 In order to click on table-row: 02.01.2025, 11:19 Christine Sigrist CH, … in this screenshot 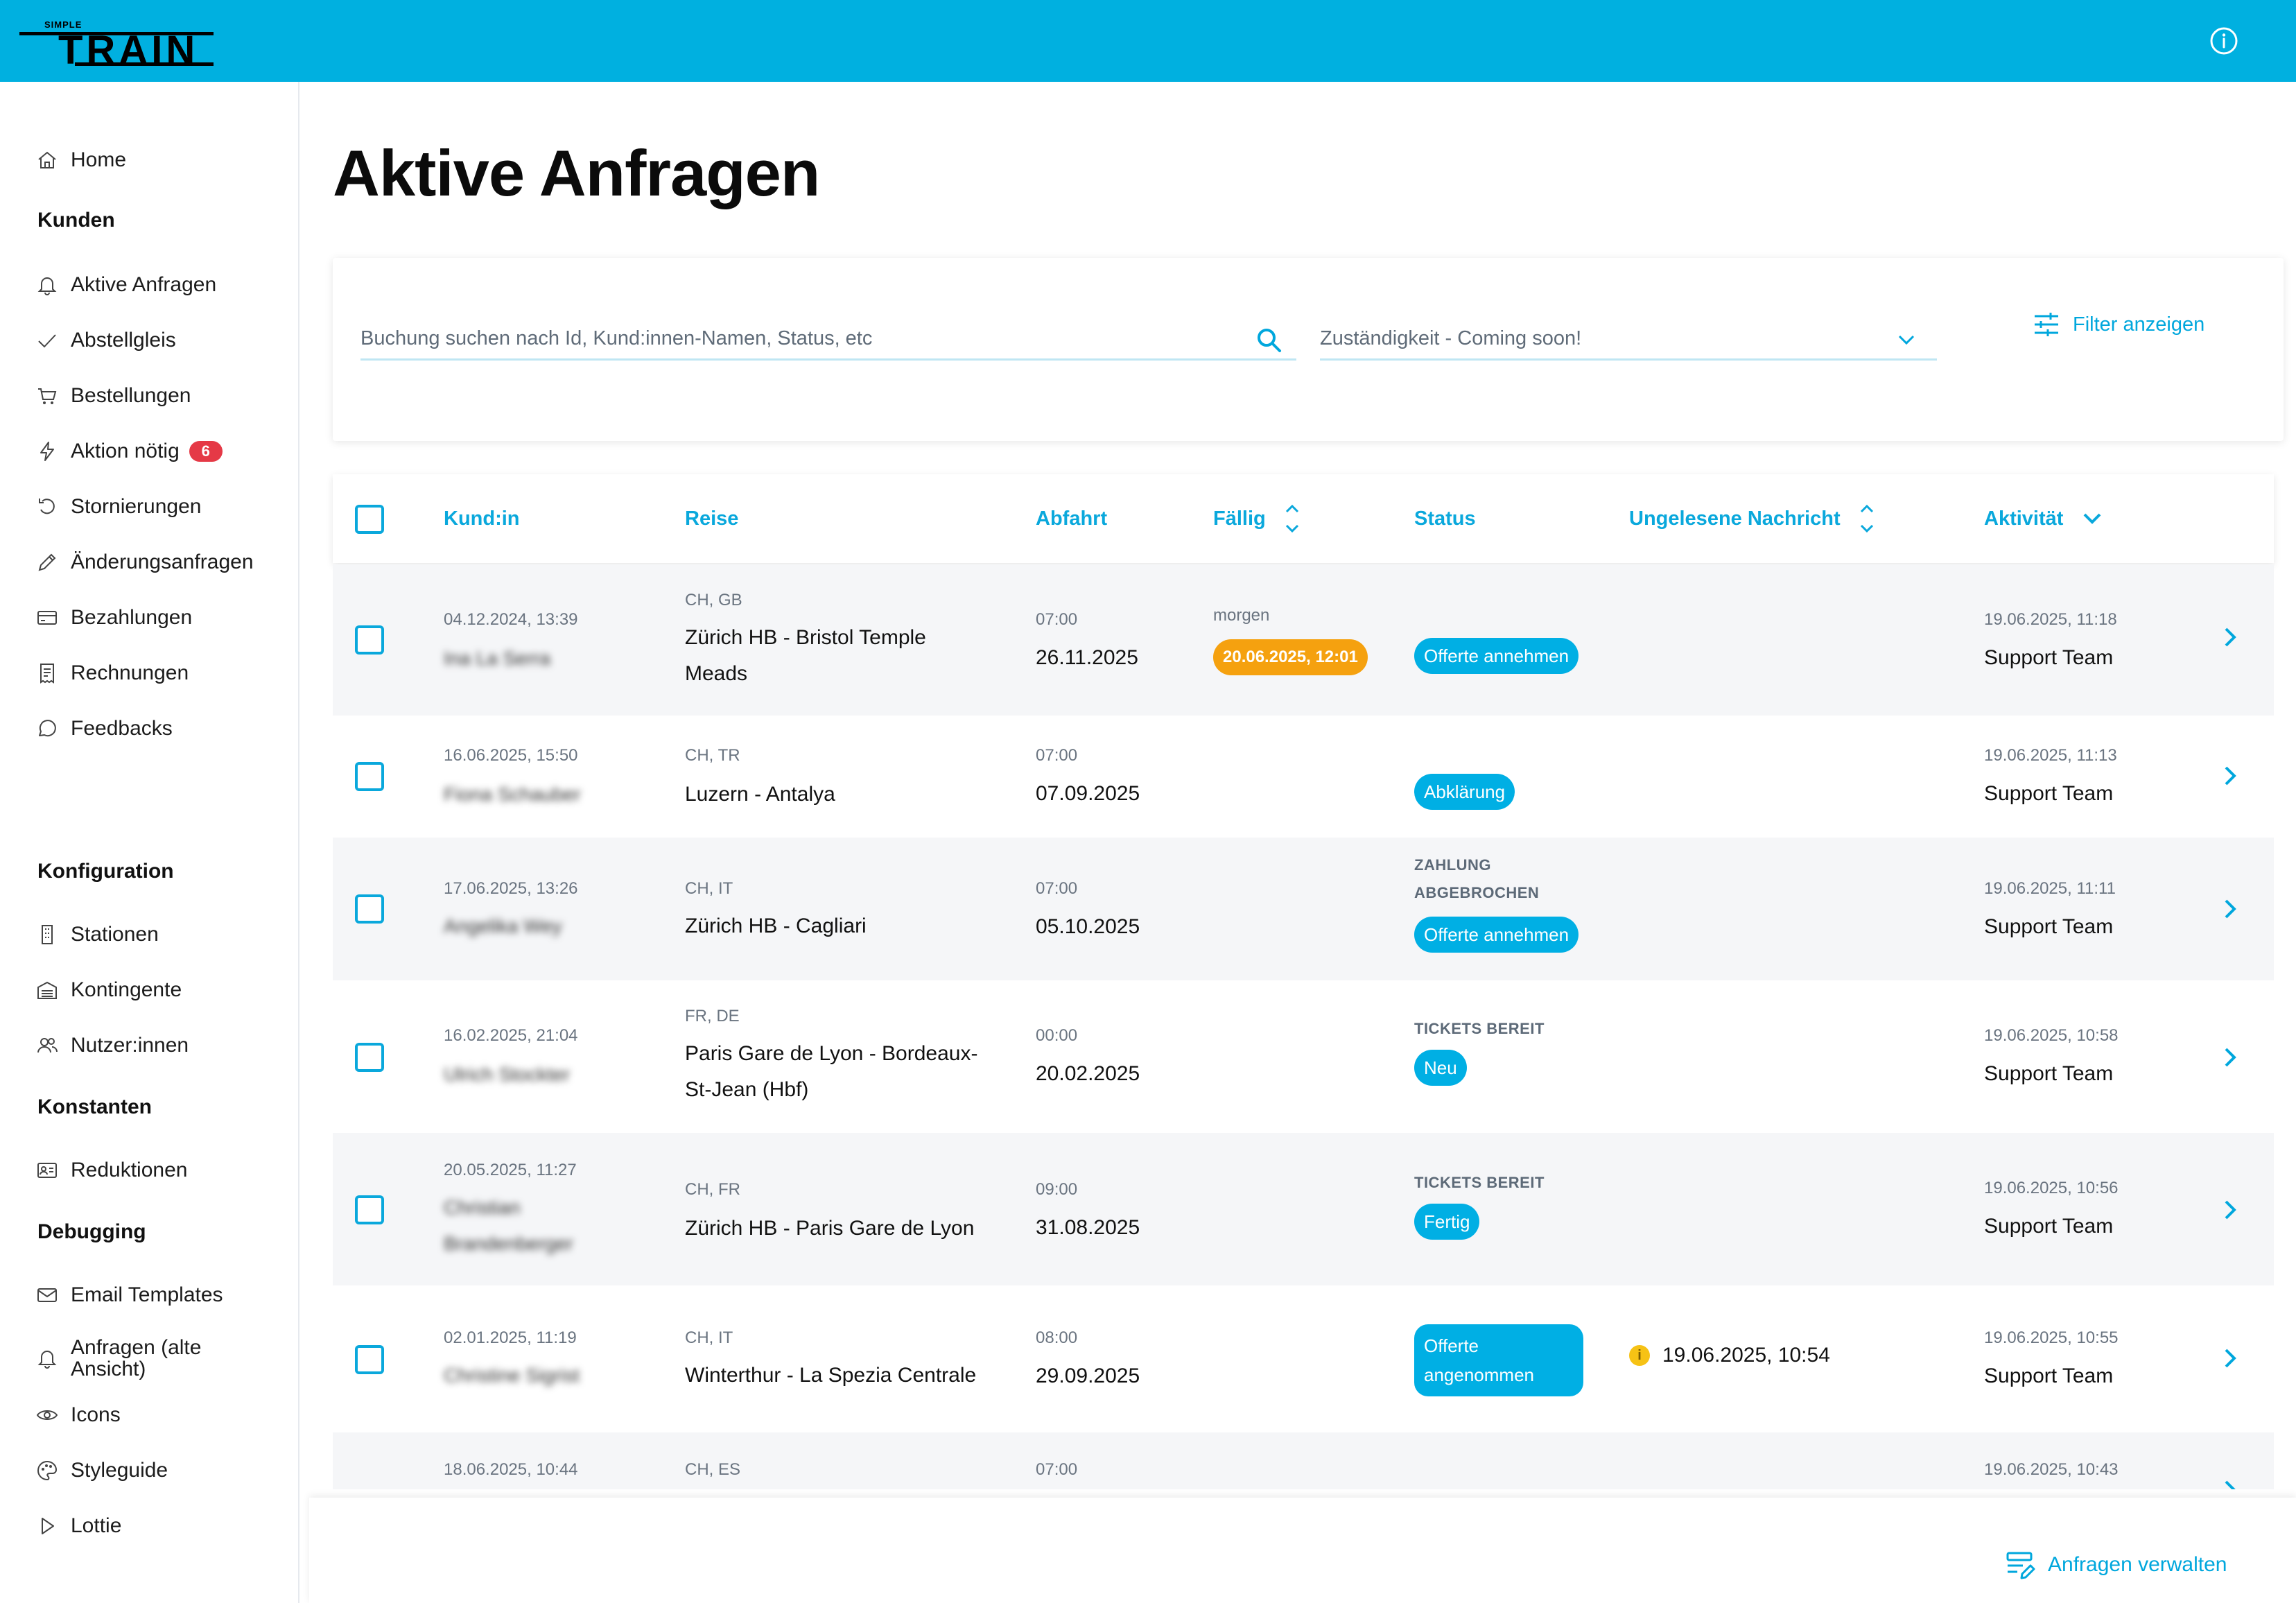, I will do `click(1303, 1358)`.